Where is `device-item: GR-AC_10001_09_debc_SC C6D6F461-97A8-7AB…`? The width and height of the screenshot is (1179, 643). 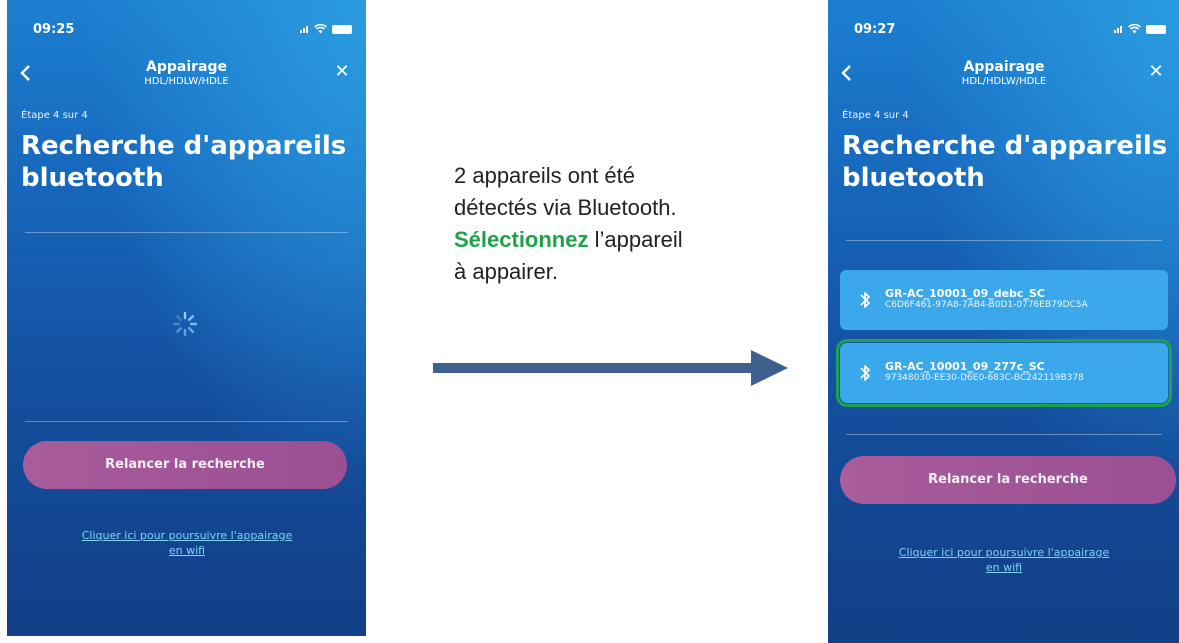 device-item: GR-AC_10001_09_debc_SC C6D6F461-97A8-7AB… is located at coordinates (1004, 300).